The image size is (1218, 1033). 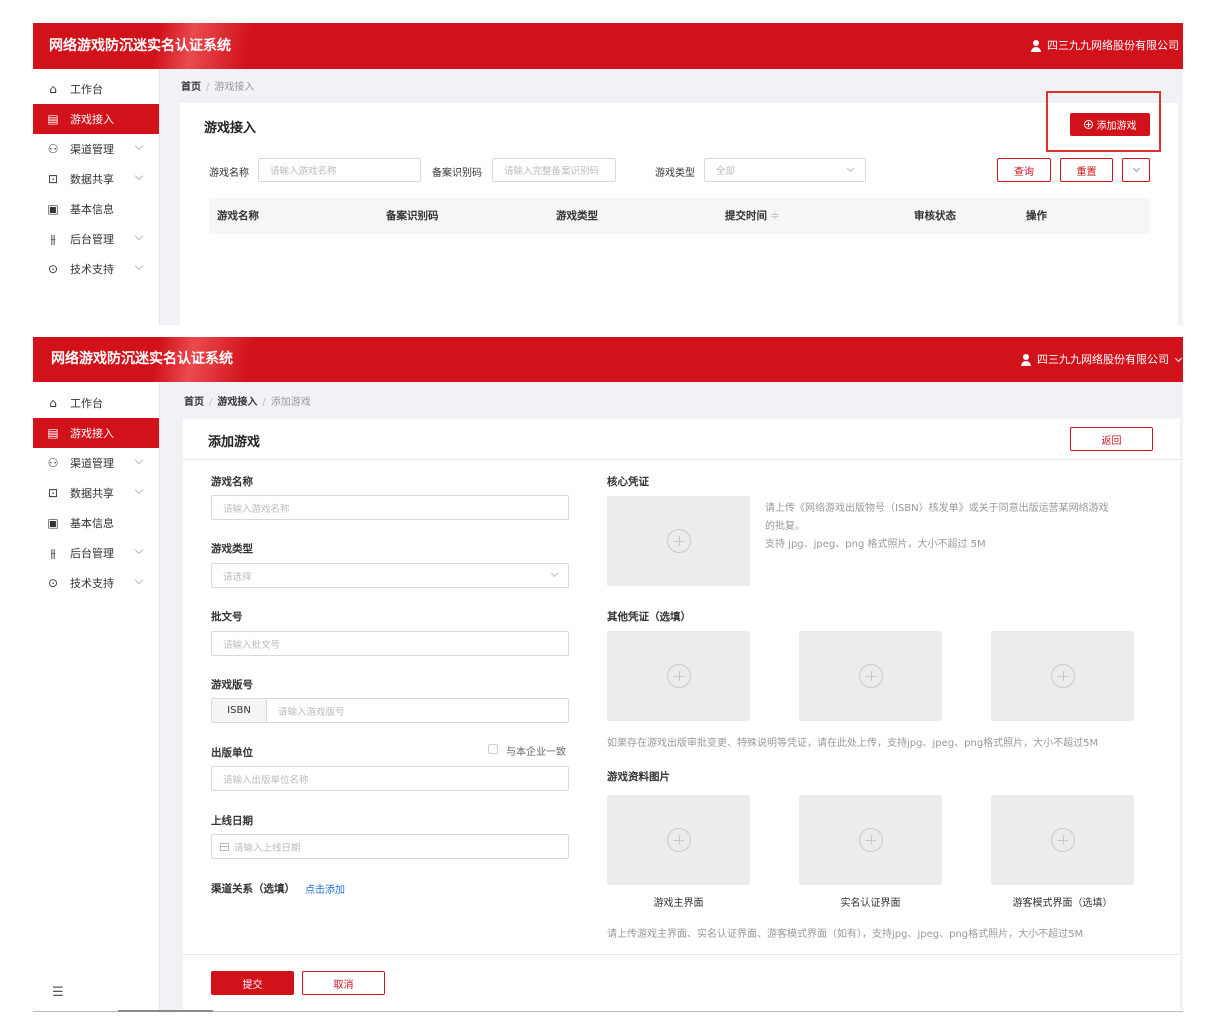 I want to click on guest-mode-screen-upload, so click(x=1062, y=840).